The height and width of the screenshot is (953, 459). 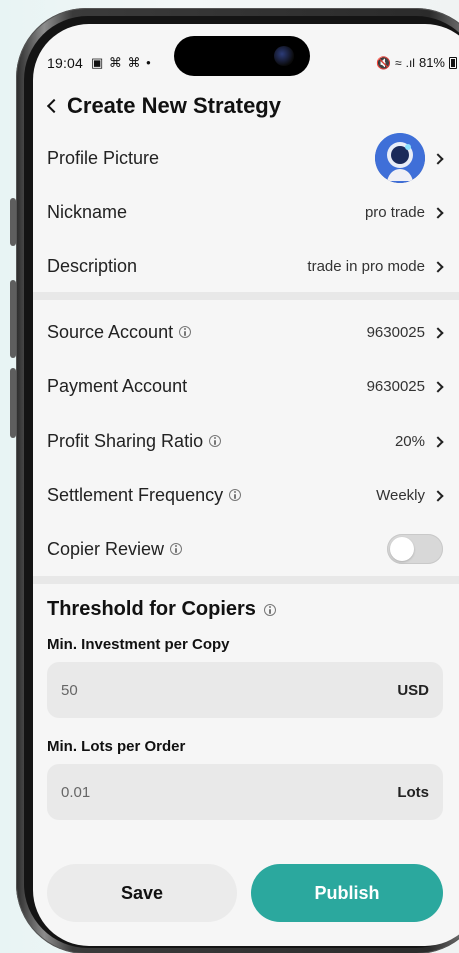 What do you see at coordinates (103, 157) in the screenshot?
I see `profile-picture-label: Profile Picture` at bounding box center [103, 157].